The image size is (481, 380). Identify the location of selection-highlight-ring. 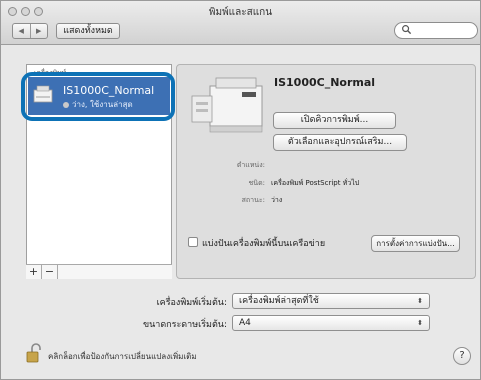
(98, 96).